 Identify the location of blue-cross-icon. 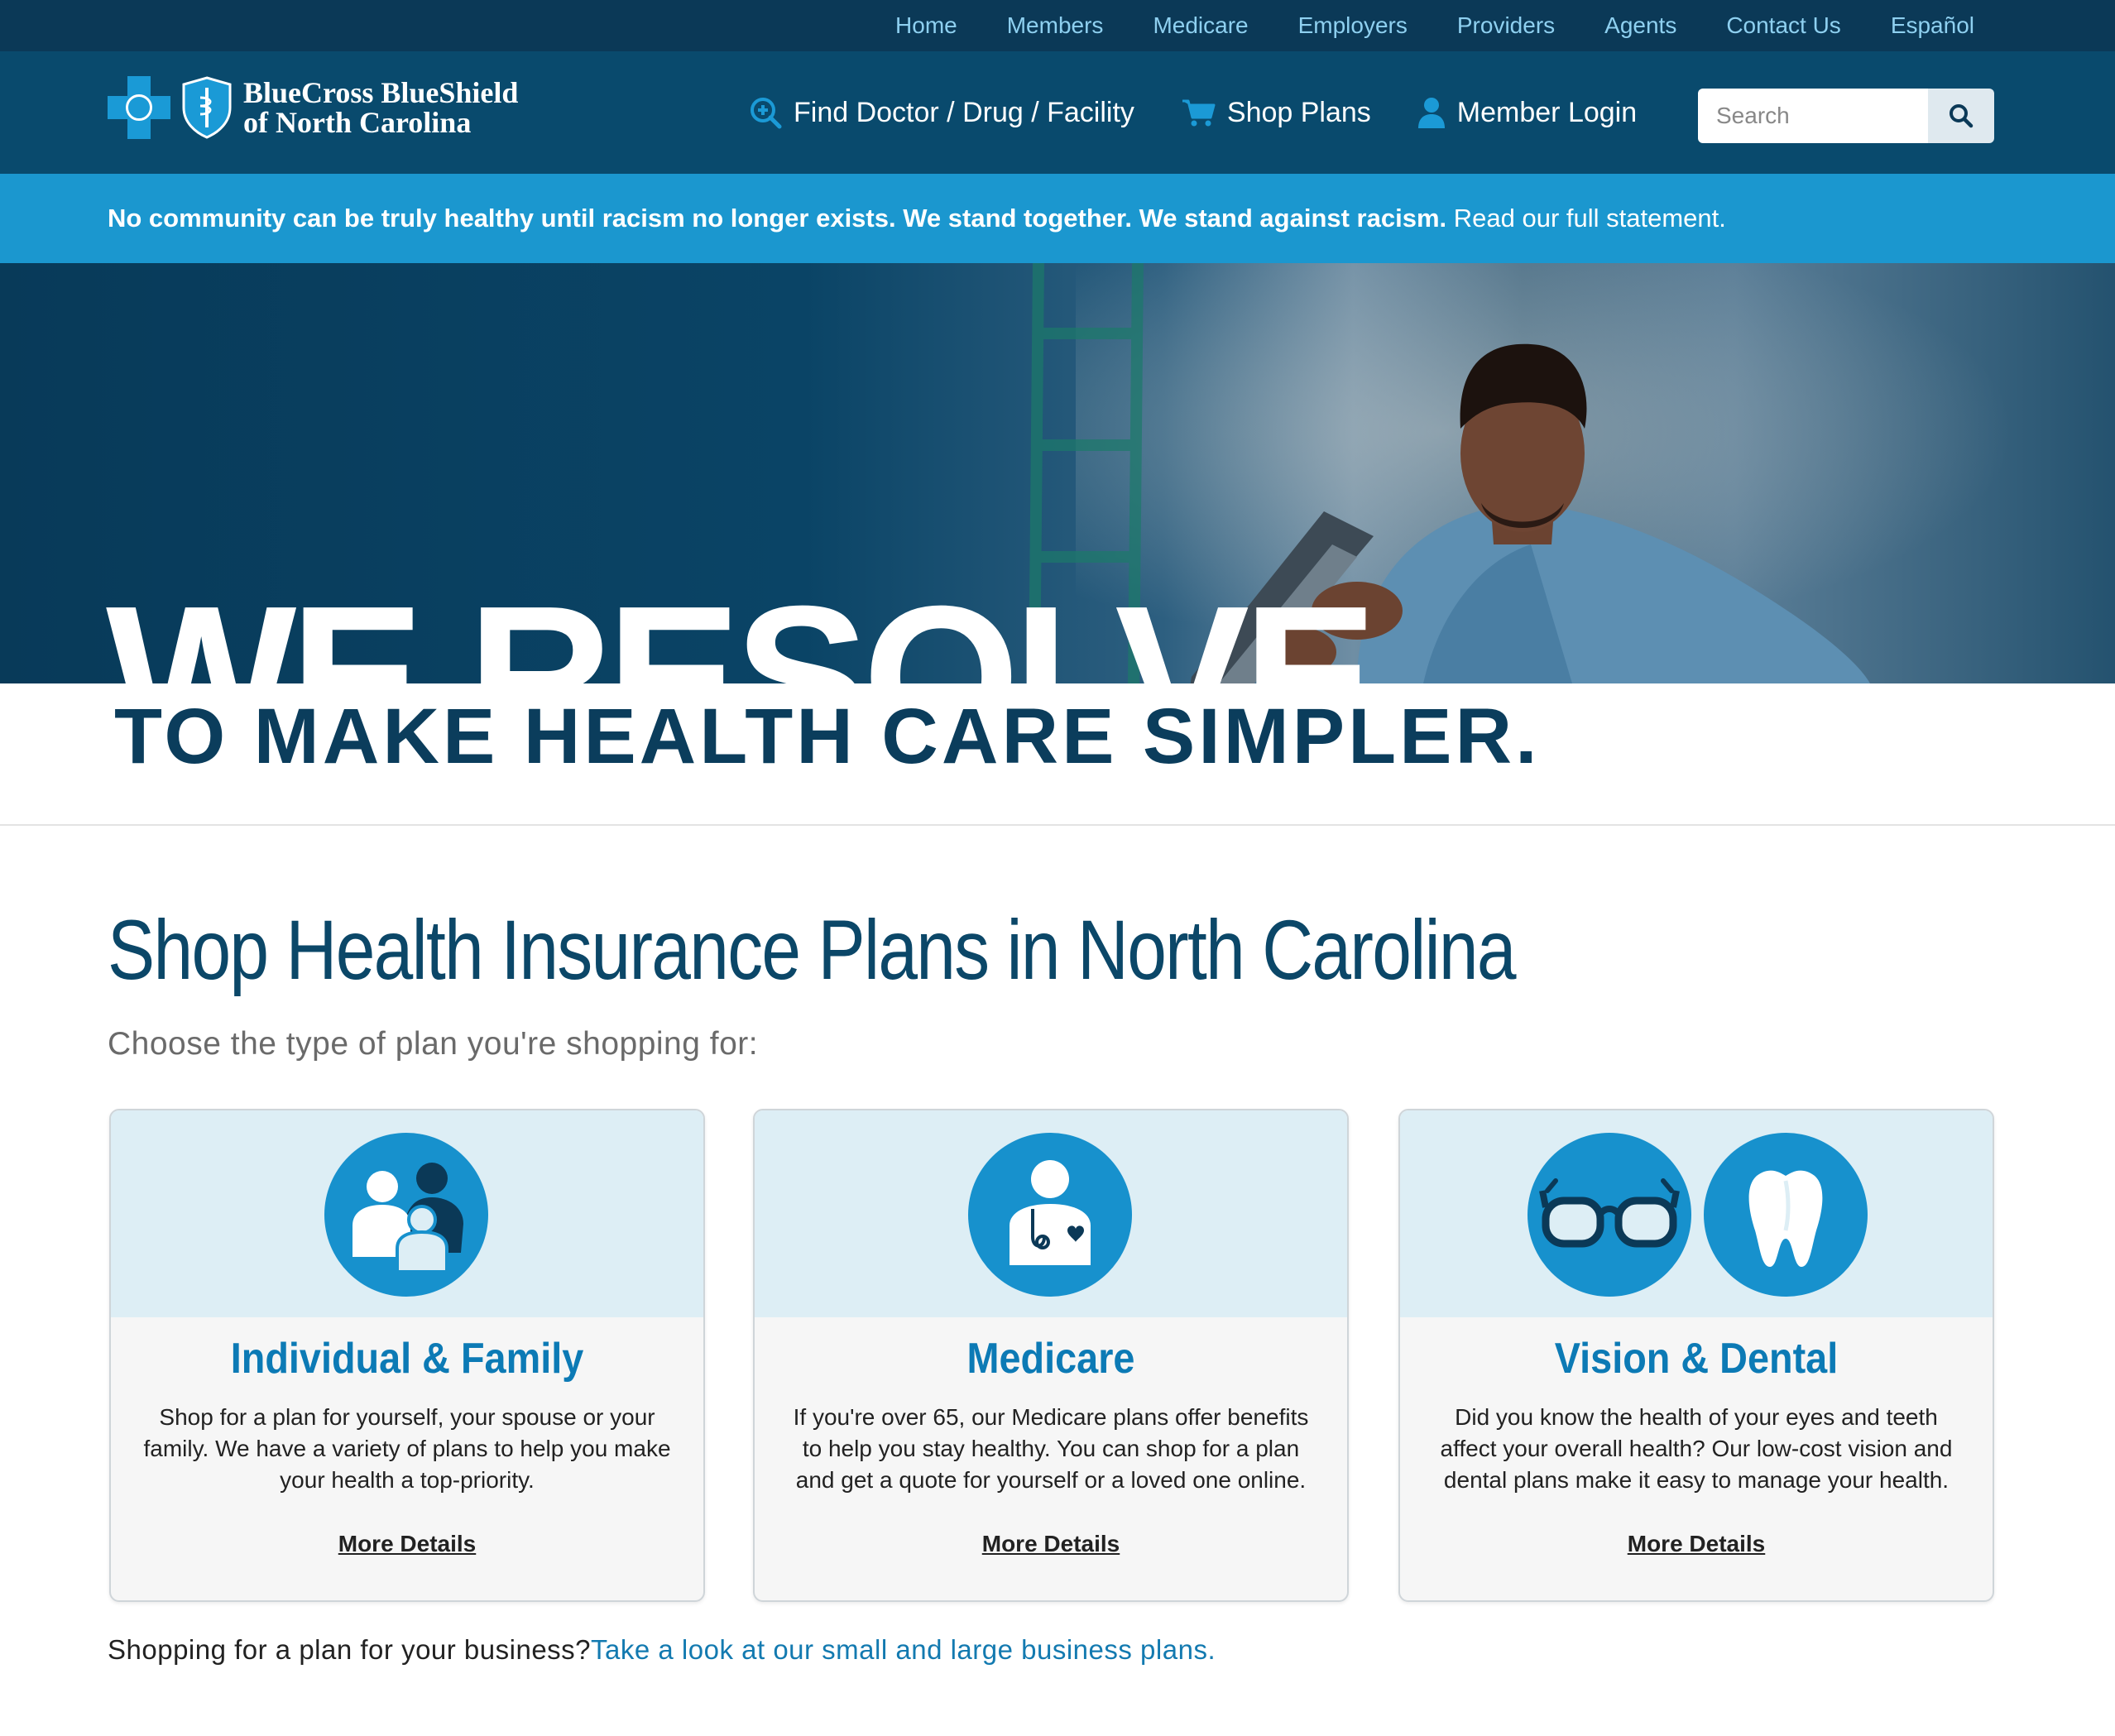
(139, 107).